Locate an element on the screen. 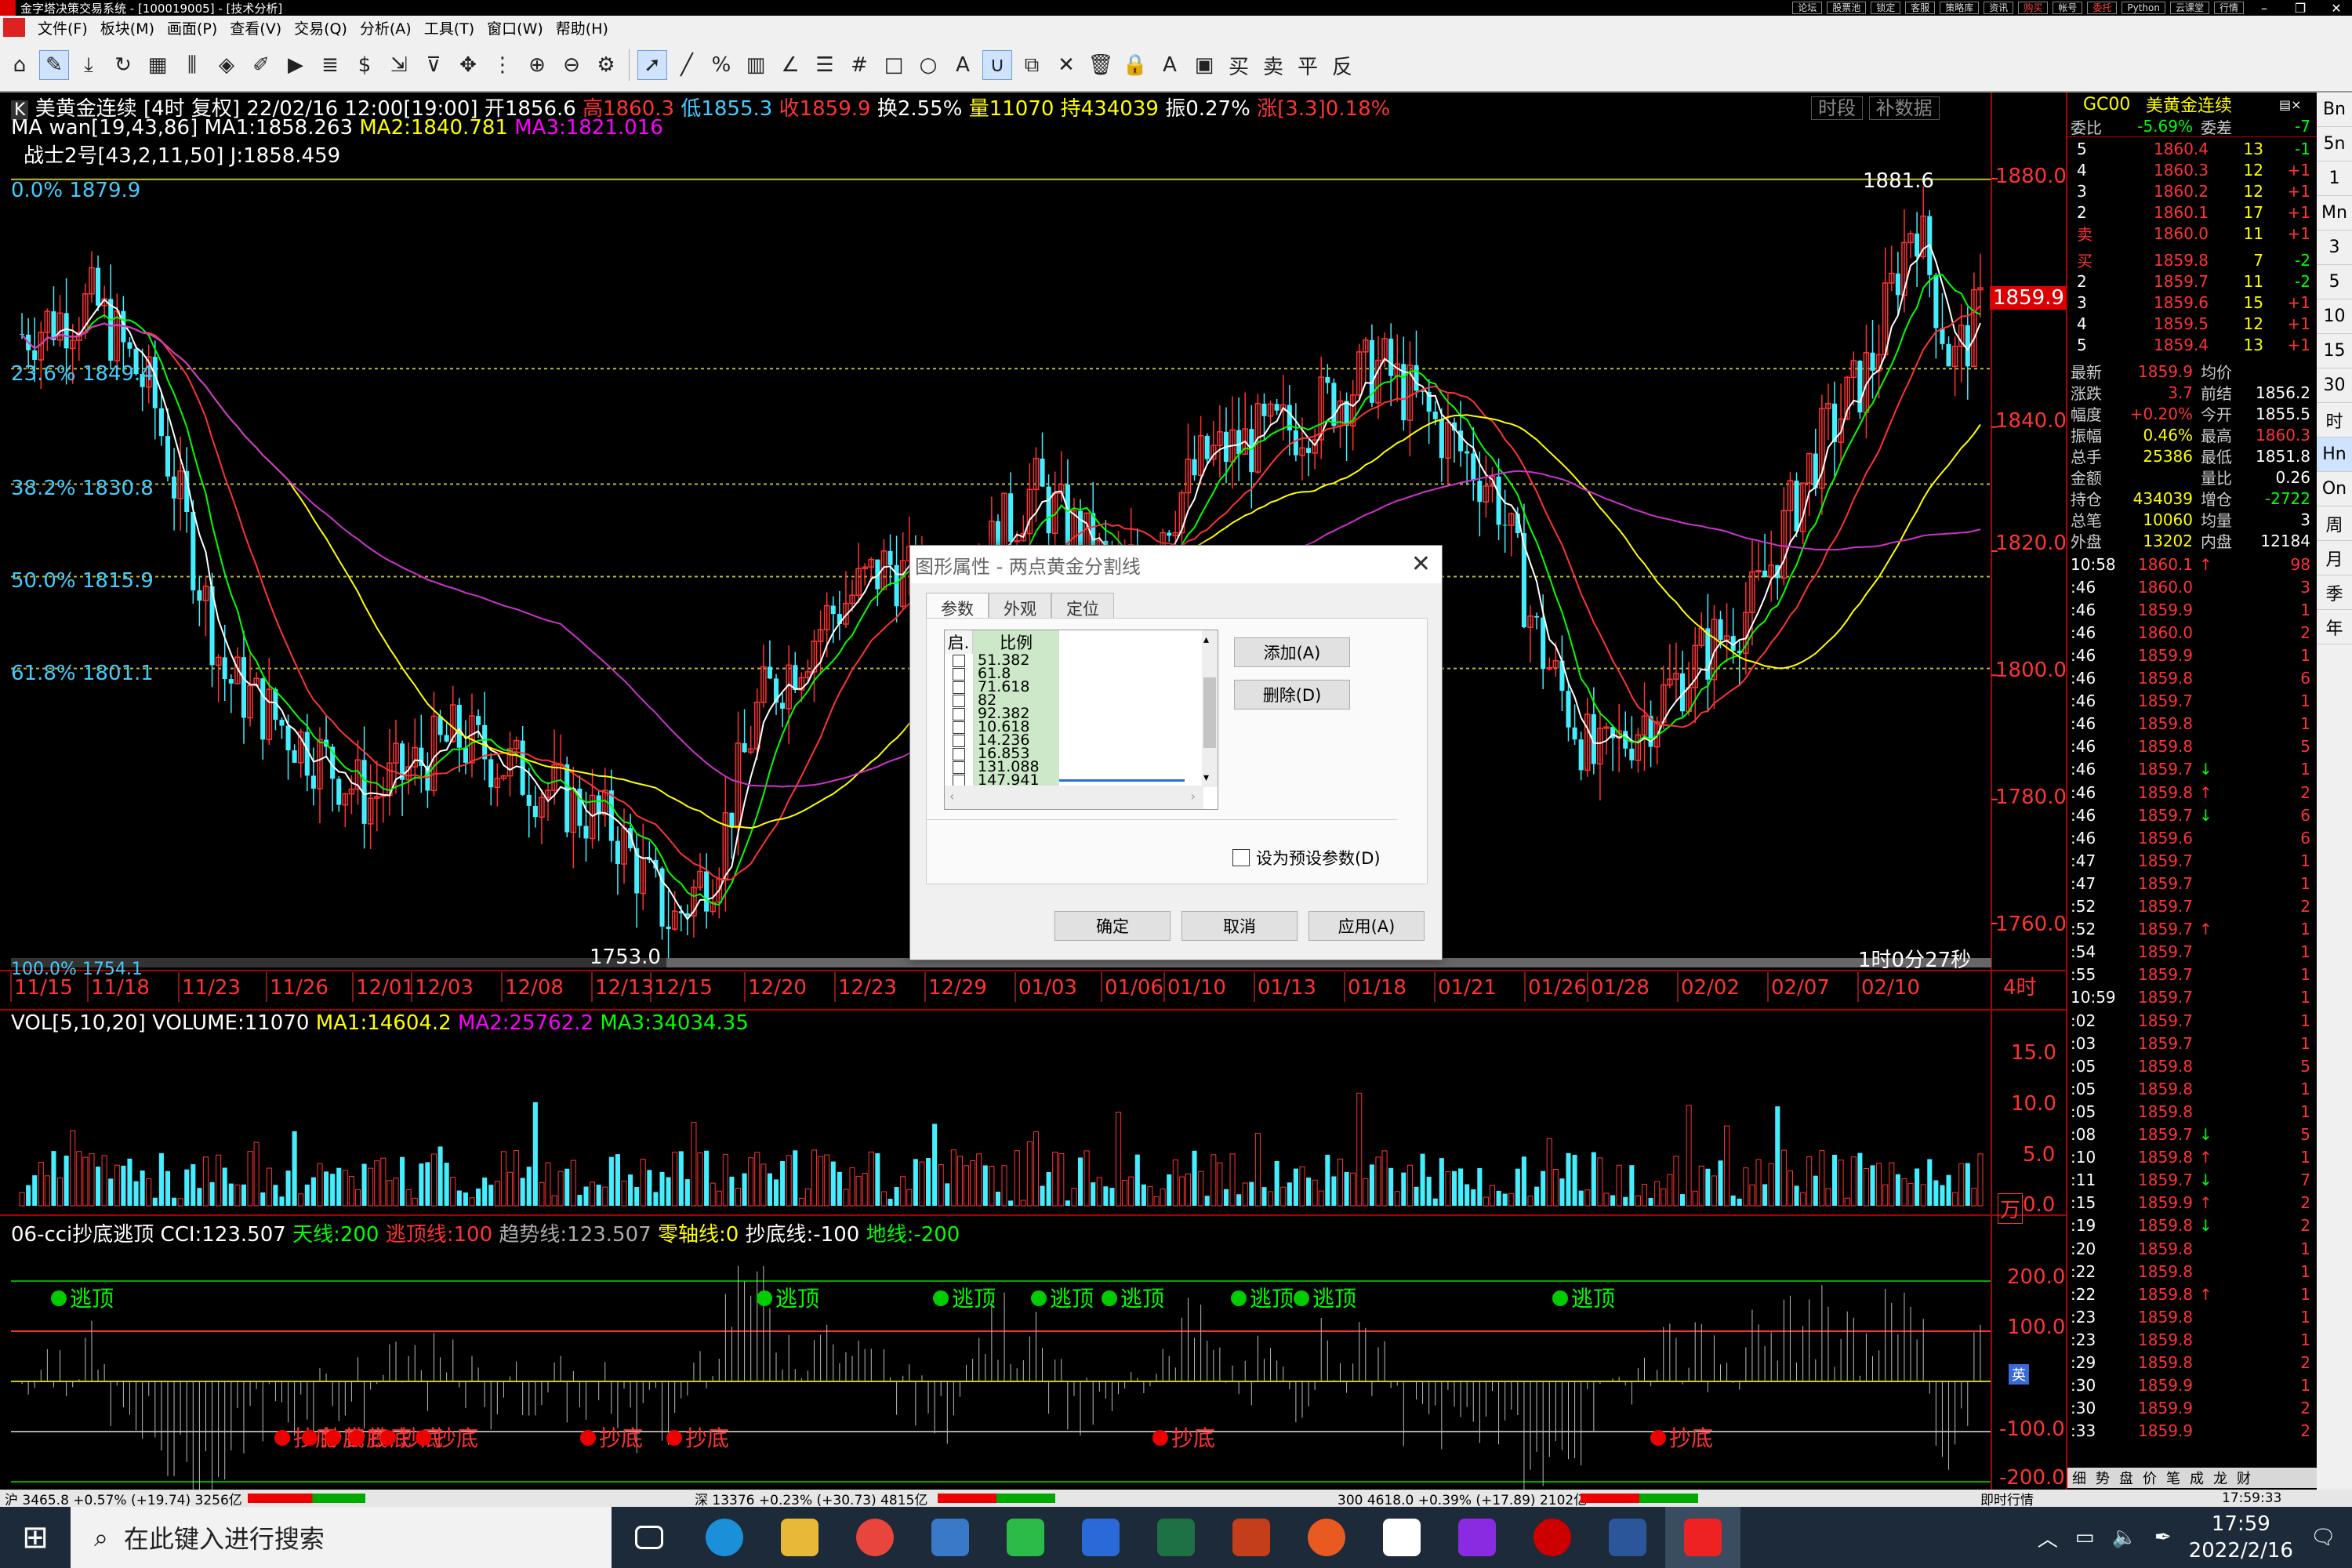  stat-row: 最新 1859.9 均价 is located at coordinates (2192, 372).